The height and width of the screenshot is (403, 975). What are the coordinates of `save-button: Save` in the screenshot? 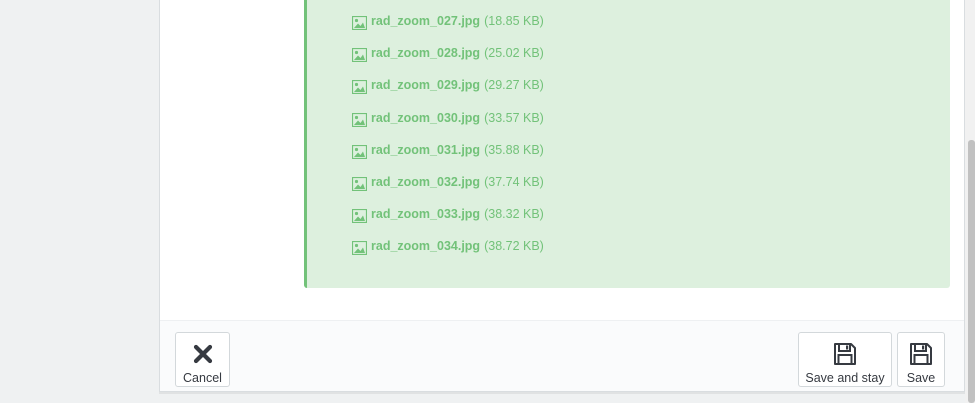 It's located at (921, 359).